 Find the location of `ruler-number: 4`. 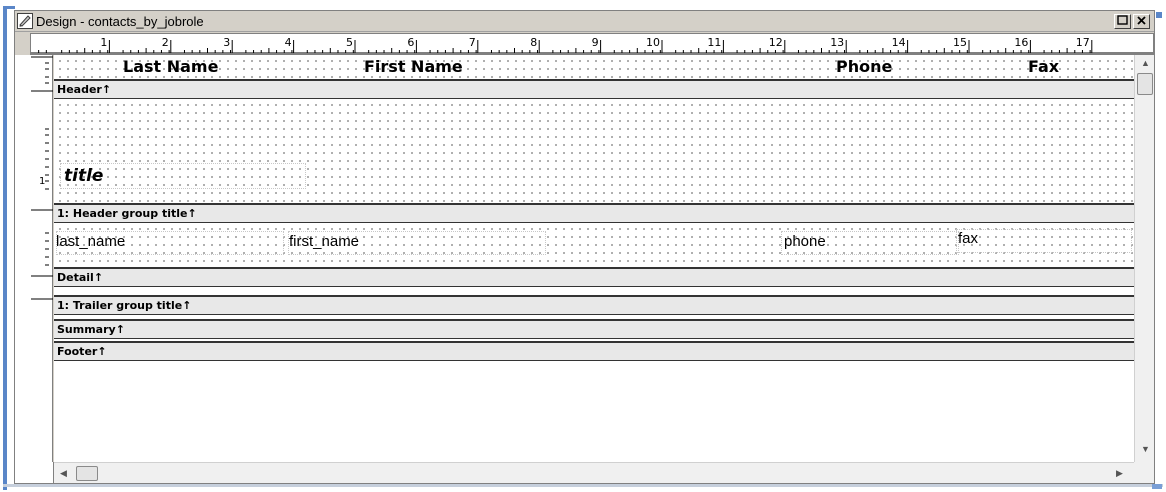

ruler-number: 4 is located at coordinates (288, 42).